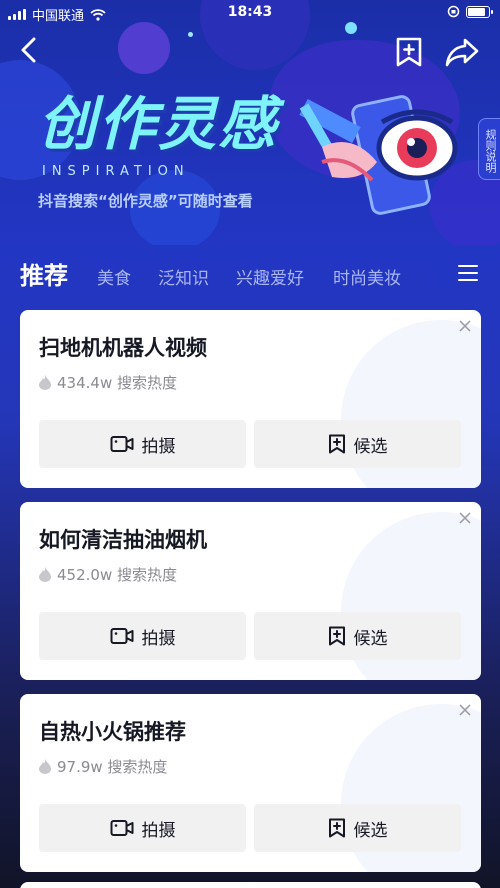 The height and width of the screenshot is (888, 500). Describe the element at coordinates (479, 11) in the screenshot. I see `battery-icon` at that location.